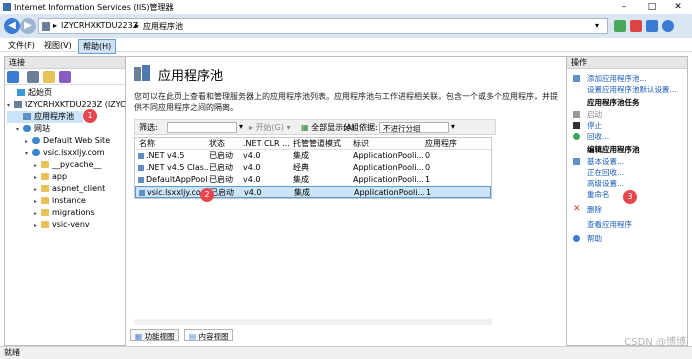 The height and width of the screenshot is (359, 692). I want to click on save-icon, so click(33, 77).